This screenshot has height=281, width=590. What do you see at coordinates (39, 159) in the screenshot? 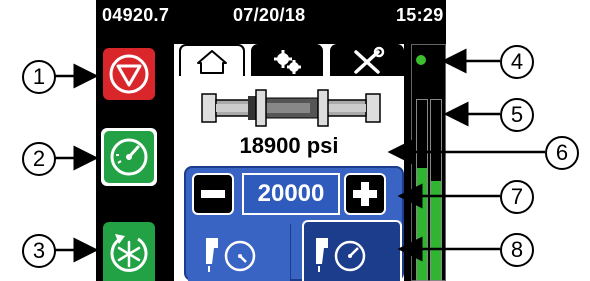
I see `callout-2: 2` at bounding box center [39, 159].